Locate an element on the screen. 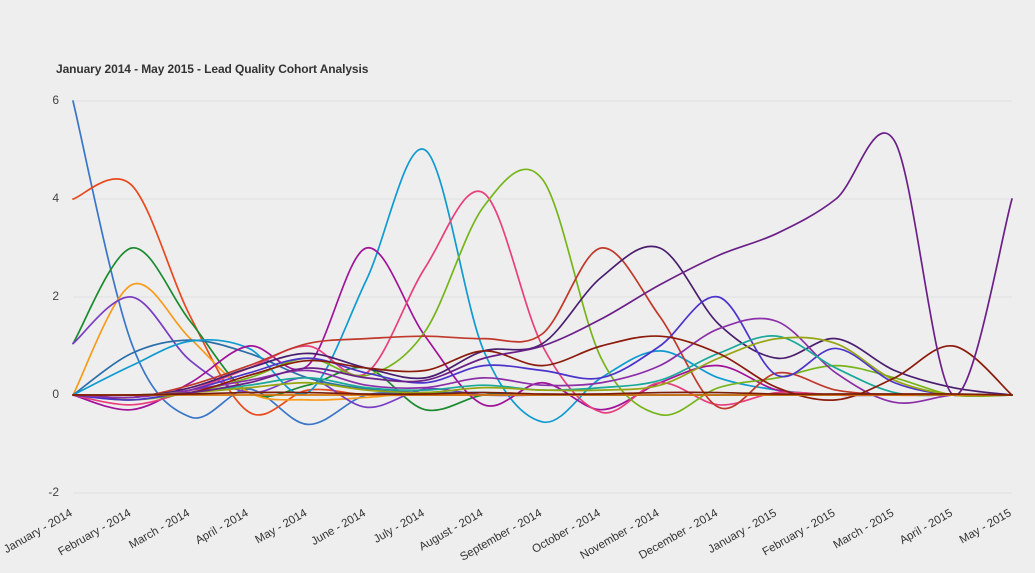 The width and height of the screenshot is (1035, 573). x-axis-tick-label: May - 2014 is located at coordinates (281, 526).